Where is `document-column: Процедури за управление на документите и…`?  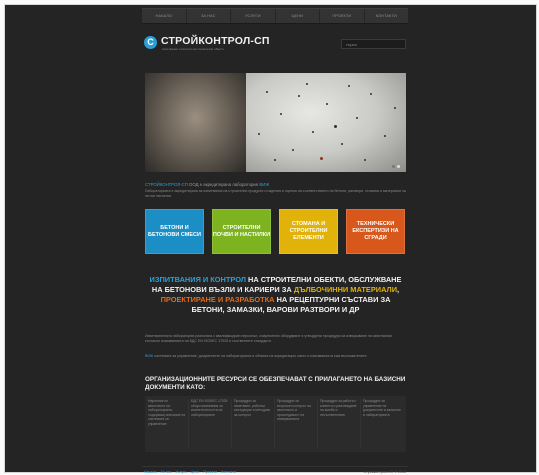 document-column: Процедури за управление на документите и… is located at coordinates (382, 408).